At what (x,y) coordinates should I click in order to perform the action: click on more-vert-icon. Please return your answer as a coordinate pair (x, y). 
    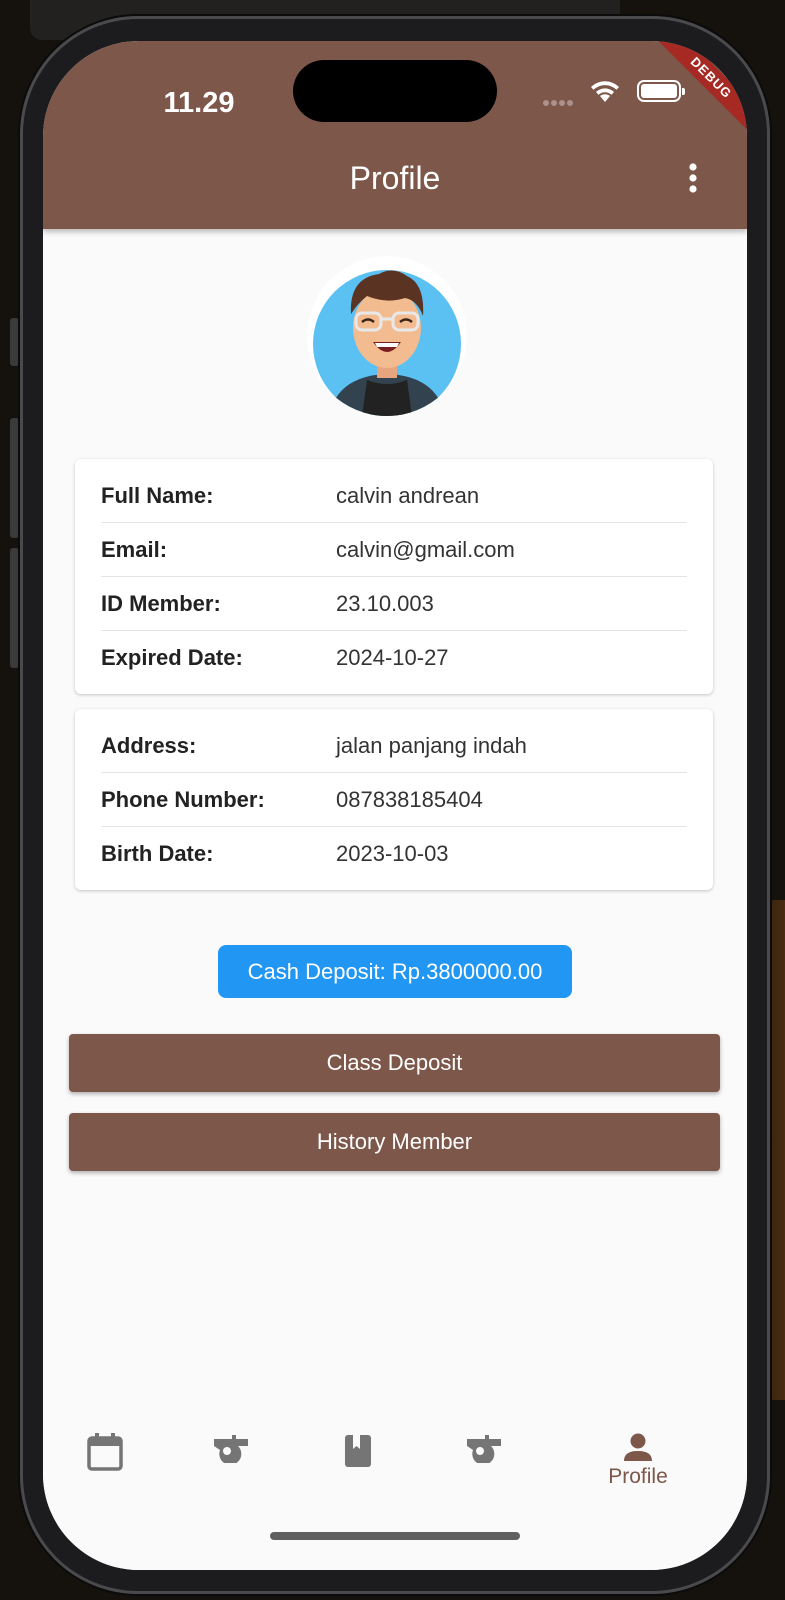
    Looking at the image, I should click on (693, 178).